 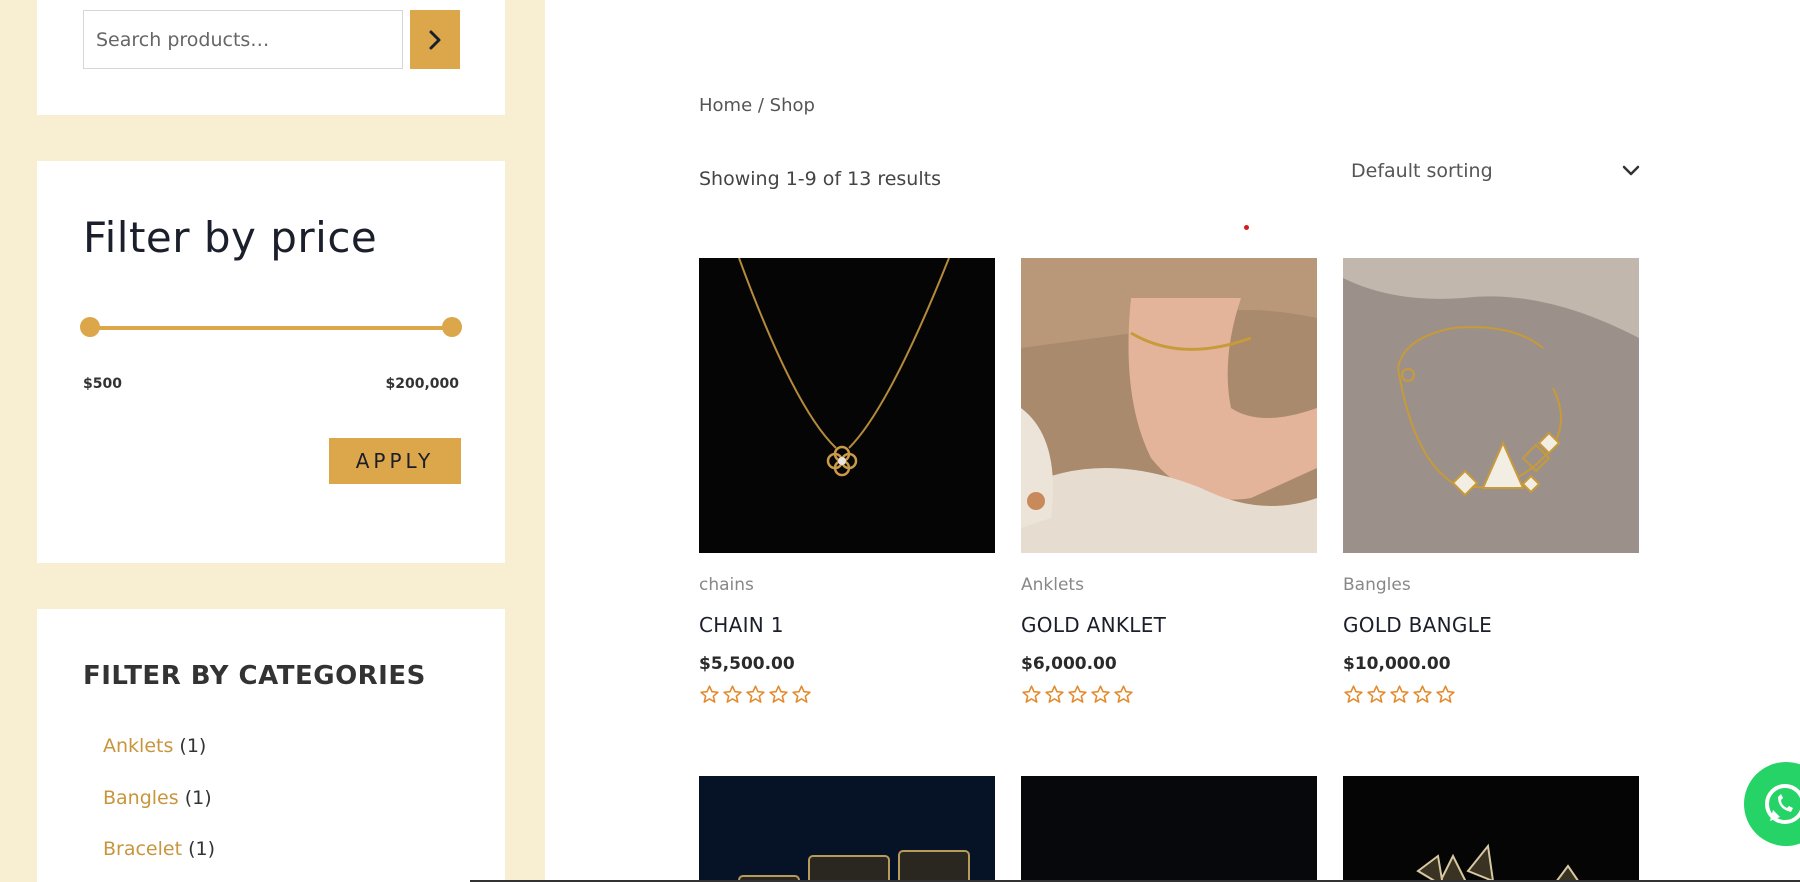 I want to click on whatsapp-chat-button, so click(x=1772, y=804).